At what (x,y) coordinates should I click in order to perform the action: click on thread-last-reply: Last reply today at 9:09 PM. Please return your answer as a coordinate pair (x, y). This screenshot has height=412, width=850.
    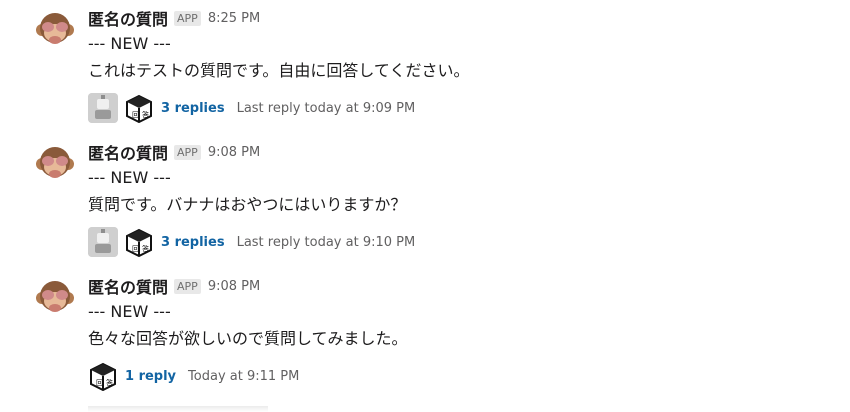
    Looking at the image, I should click on (326, 108).